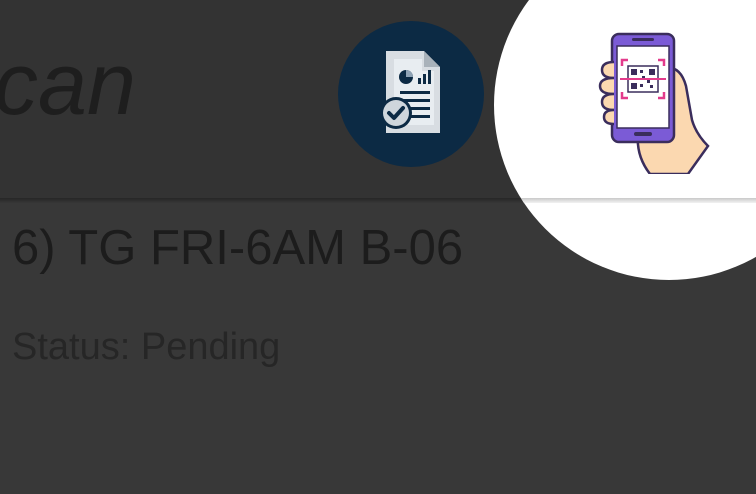  Describe the element at coordinates (238, 248) in the screenshot. I see `list-item-title: 6) TG FRI-6AM B-06` at that location.